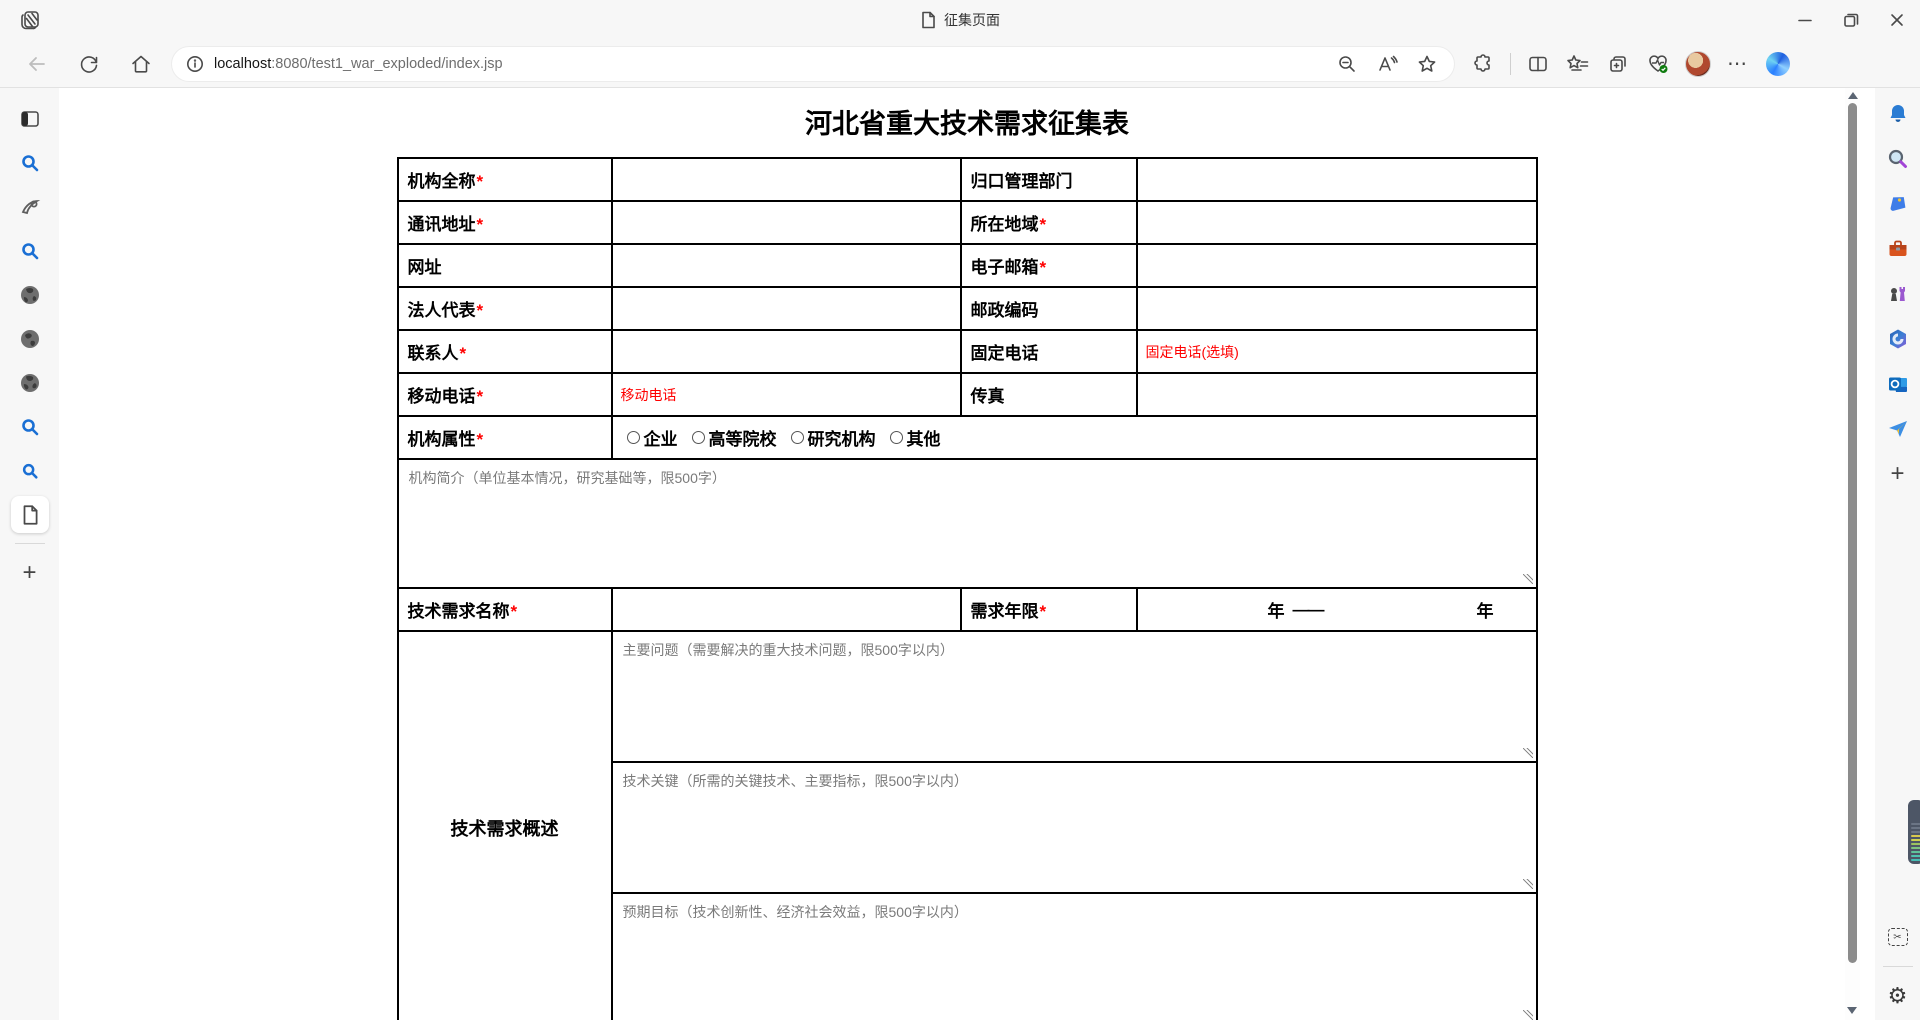 The width and height of the screenshot is (1920, 1020). What do you see at coordinates (1336, 394) in the screenshot?
I see `fax-input` at bounding box center [1336, 394].